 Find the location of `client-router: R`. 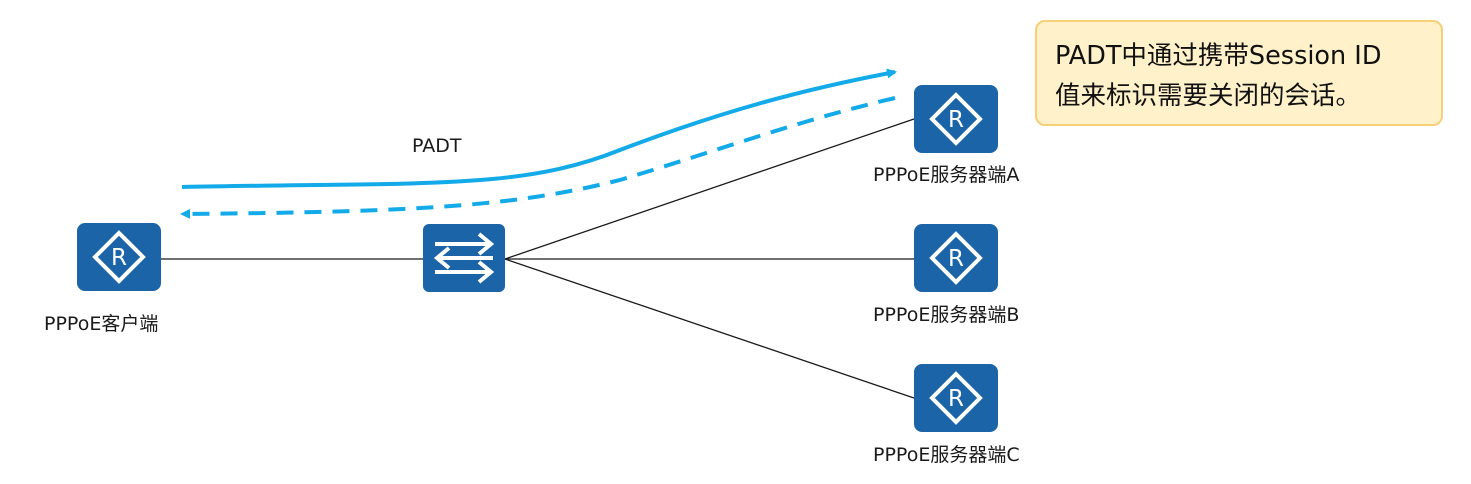

client-router: R is located at coordinates (119, 259).